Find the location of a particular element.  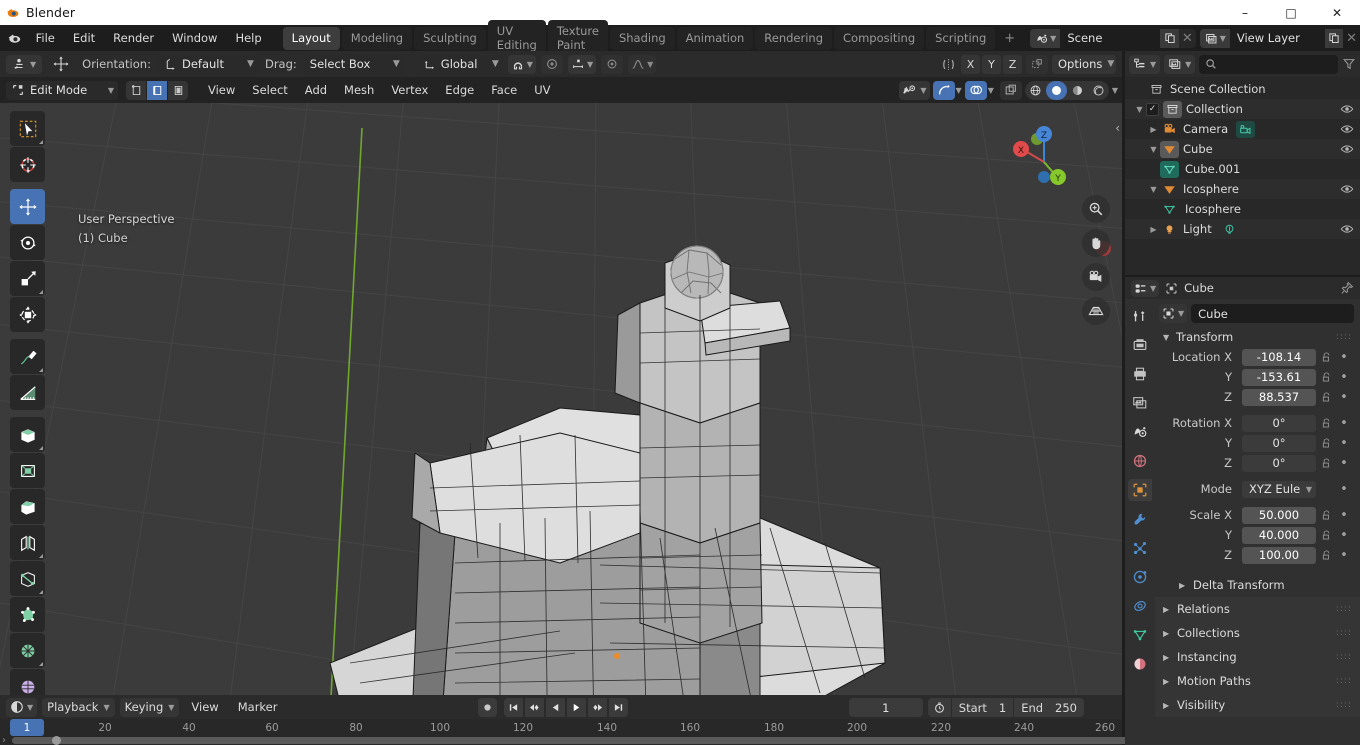

scale-tool-button is located at coordinates (27, 278).